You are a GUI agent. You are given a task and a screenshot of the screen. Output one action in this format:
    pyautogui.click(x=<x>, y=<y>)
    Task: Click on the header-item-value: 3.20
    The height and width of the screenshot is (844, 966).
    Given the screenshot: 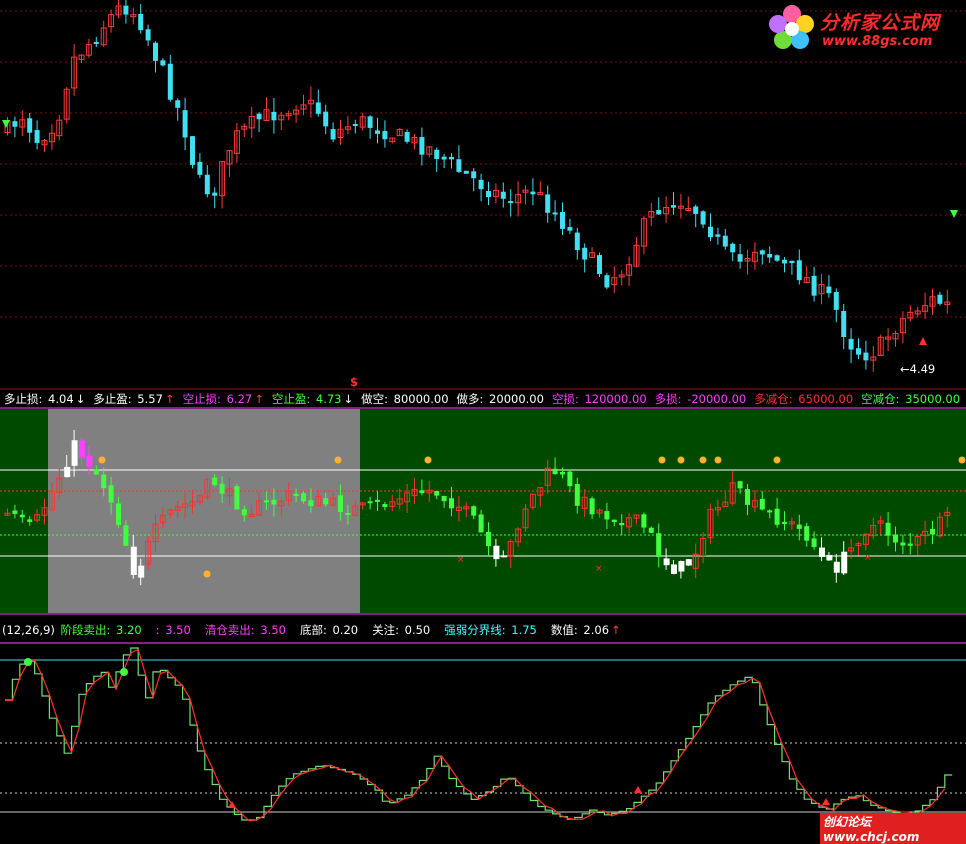 What is the action you would take?
    pyautogui.click(x=127, y=630)
    